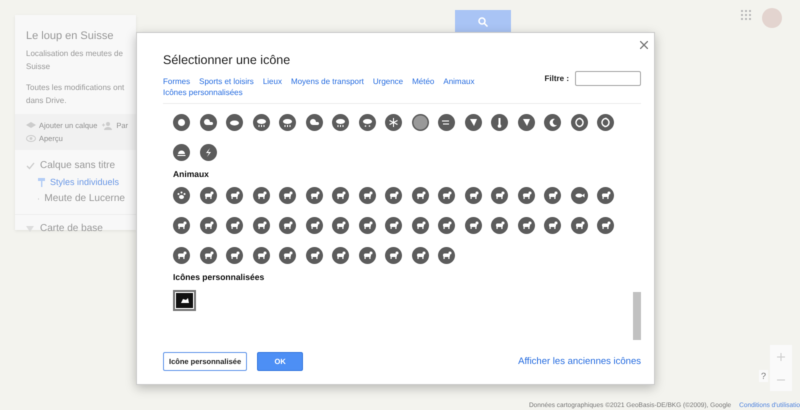  Describe the element at coordinates (483, 22) in the screenshot. I see `search-icon` at that location.